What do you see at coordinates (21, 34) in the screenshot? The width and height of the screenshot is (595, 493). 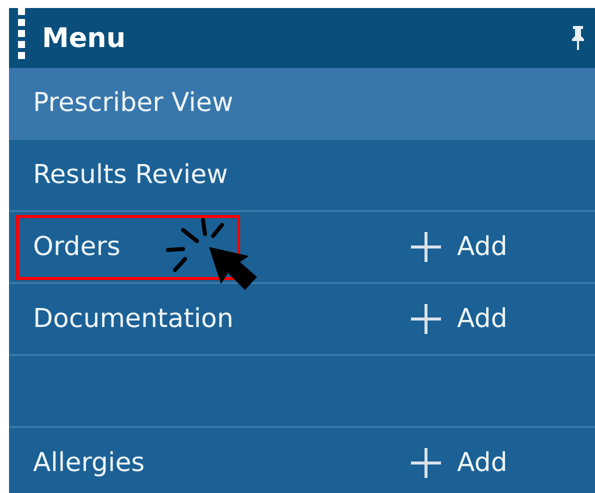 I see `grip-icon` at bounding box center [21, 34].